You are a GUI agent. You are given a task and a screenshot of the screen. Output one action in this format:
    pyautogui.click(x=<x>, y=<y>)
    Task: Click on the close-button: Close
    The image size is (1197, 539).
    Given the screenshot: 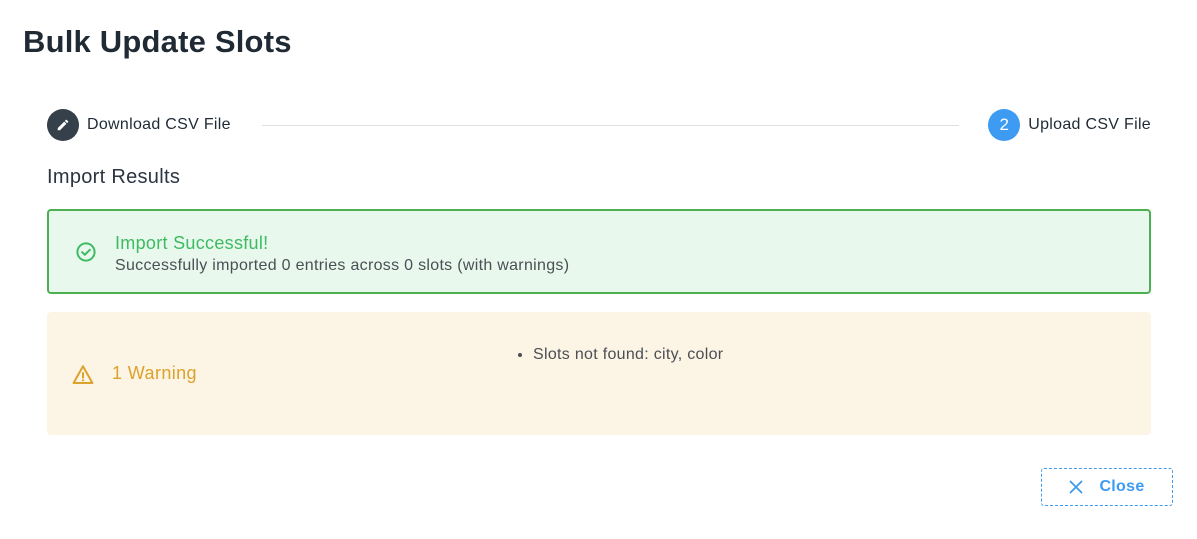 What is the action you would take?
    pyautogui.click(x=1107, y=487)
    